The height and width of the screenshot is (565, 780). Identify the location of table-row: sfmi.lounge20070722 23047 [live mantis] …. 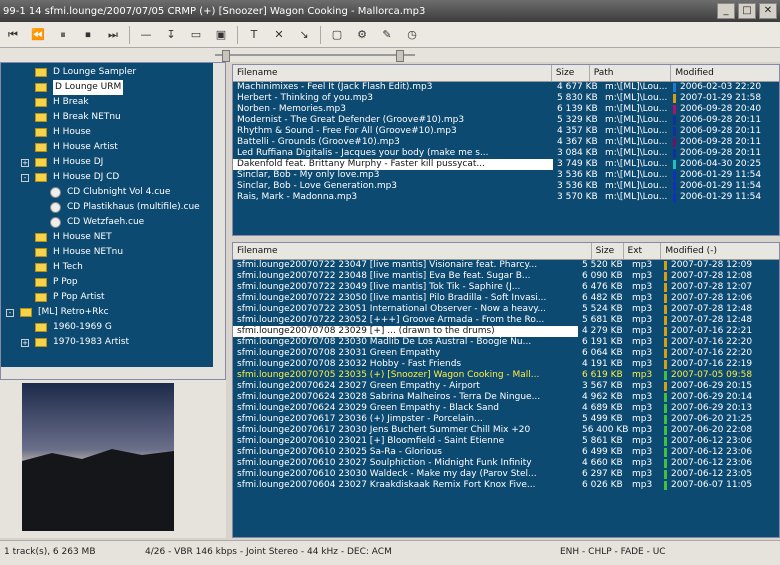
(506, 265).